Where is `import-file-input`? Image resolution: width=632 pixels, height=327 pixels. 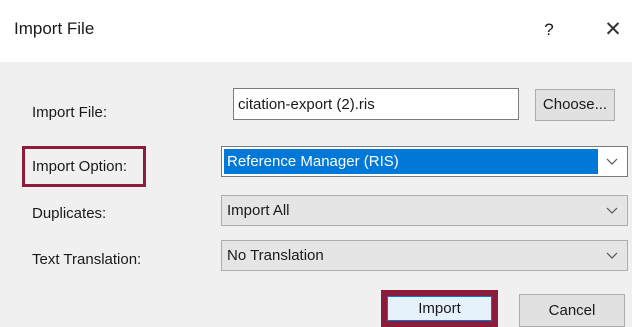 import-file-input is located at coordinates (376, 104).